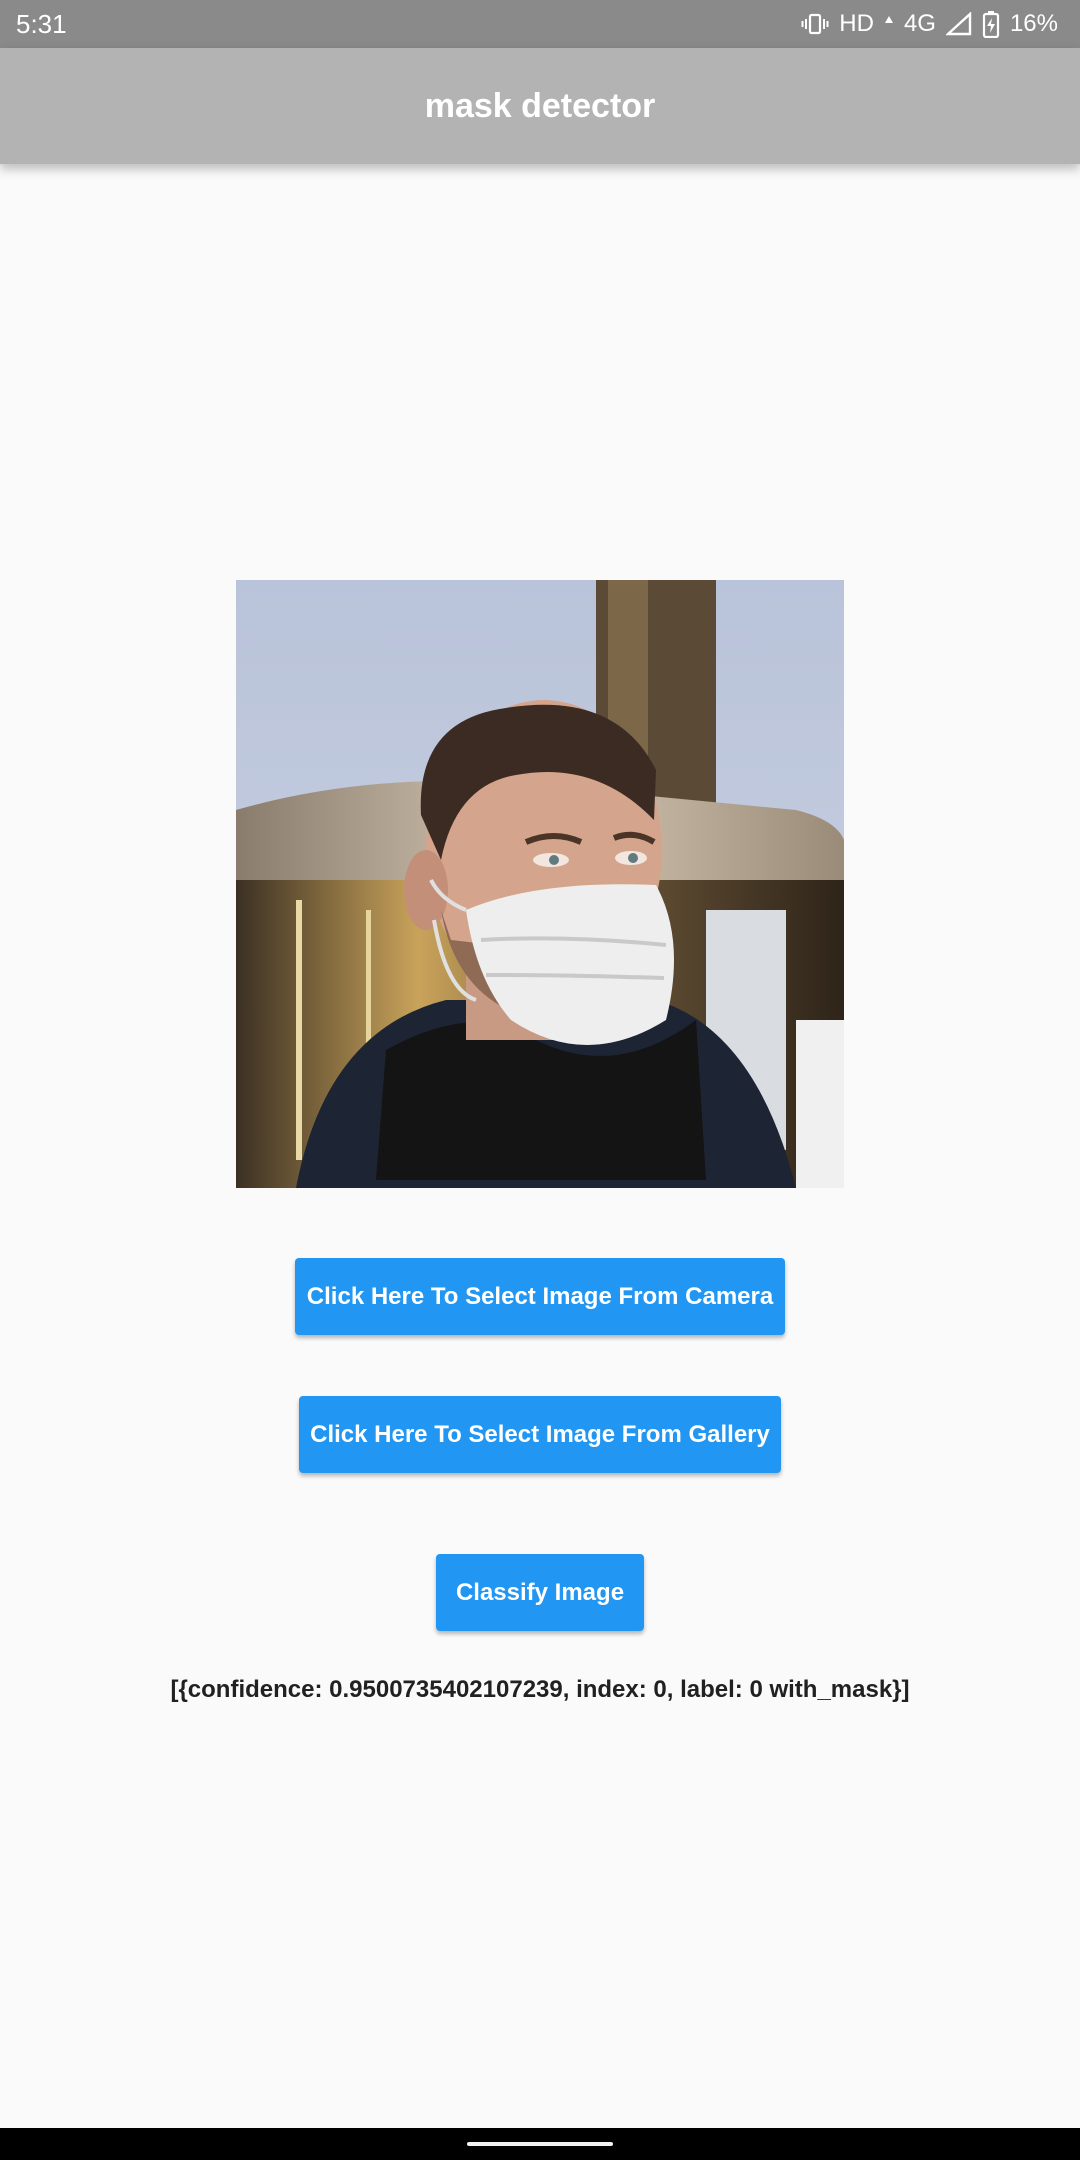 This screenshot has height=2160, width=1080. What do you see at coordinates (540, 1296) in the screenshot?
I see `select-from-camera-button: Click Here To Select Image From Camera` at bounding box center [540, 1296].